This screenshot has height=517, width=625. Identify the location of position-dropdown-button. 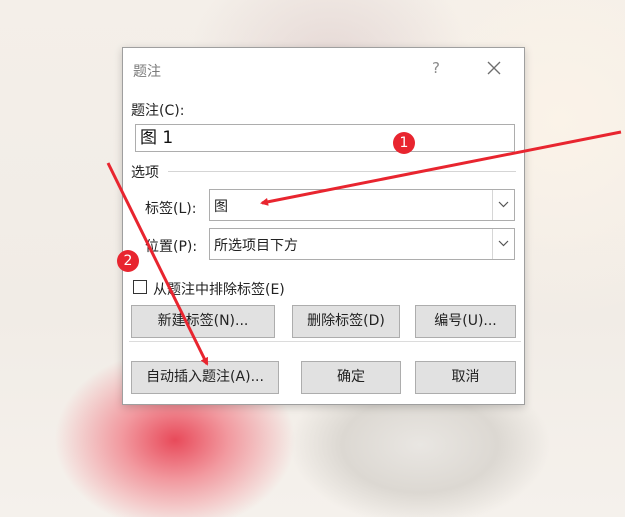
(503, 244).